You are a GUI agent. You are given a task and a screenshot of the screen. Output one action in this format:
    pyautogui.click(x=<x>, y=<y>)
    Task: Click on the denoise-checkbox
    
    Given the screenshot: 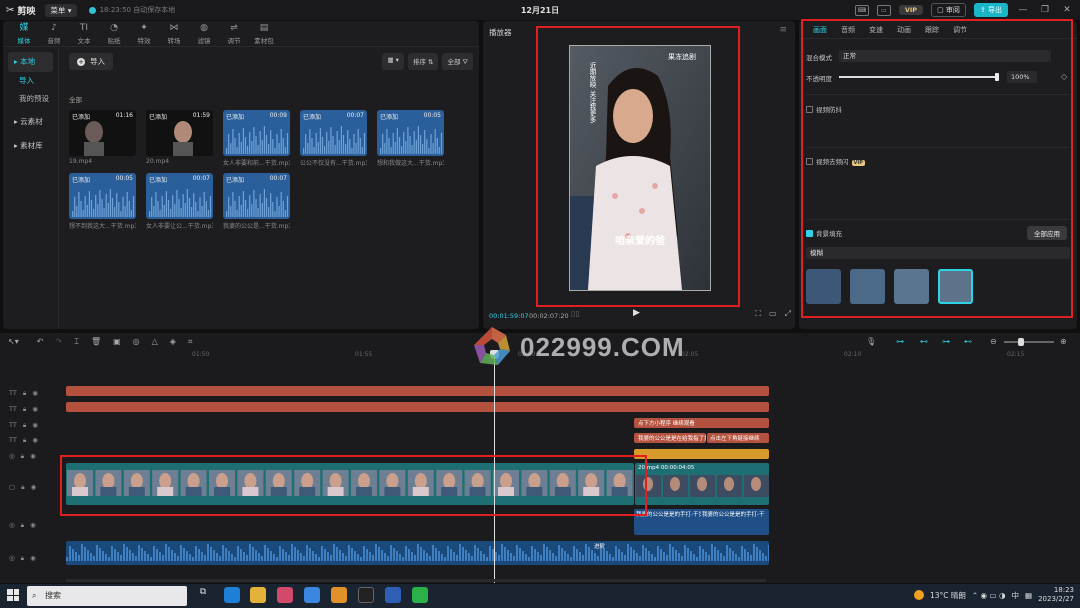 What is the action you would take?
    pyautogui.click(x=809, y=161)
    